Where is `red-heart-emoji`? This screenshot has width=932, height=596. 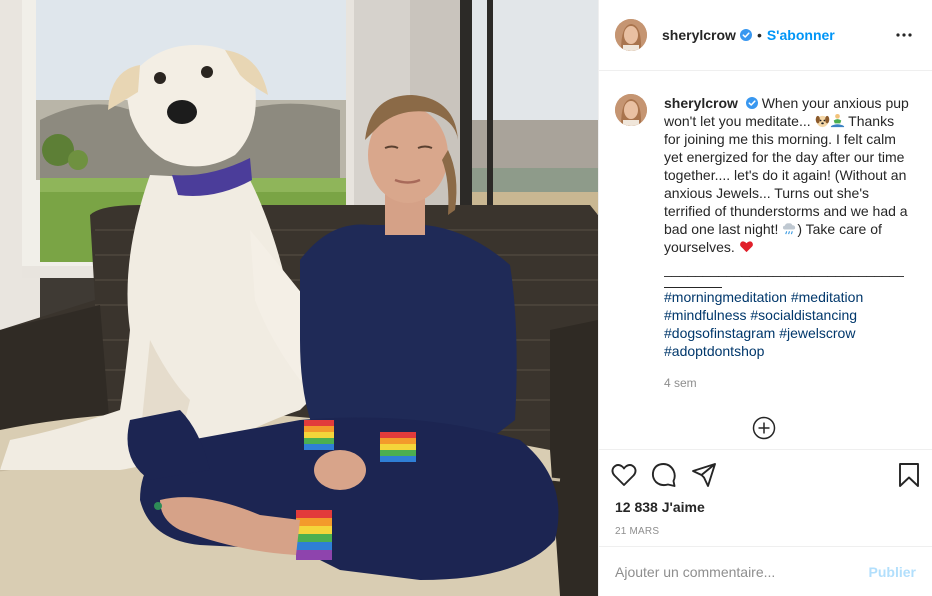 red-heart-emoji is located at coordinates (746, 247).